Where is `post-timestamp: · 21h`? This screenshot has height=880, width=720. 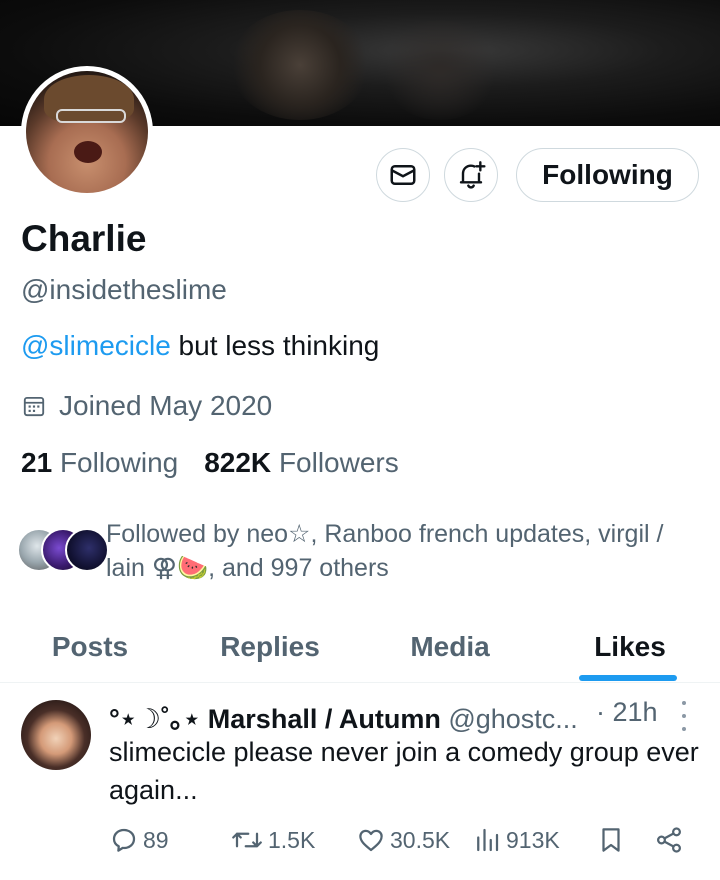
post-timestamp: · 21h is located at coordinates (627, 712).